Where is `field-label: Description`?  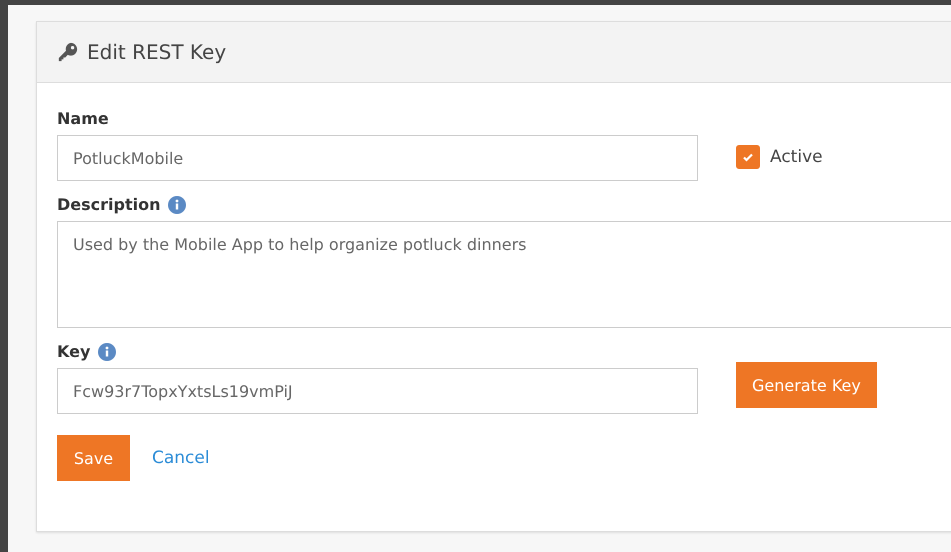 field-label: Description is located at coordinates (108, 205).